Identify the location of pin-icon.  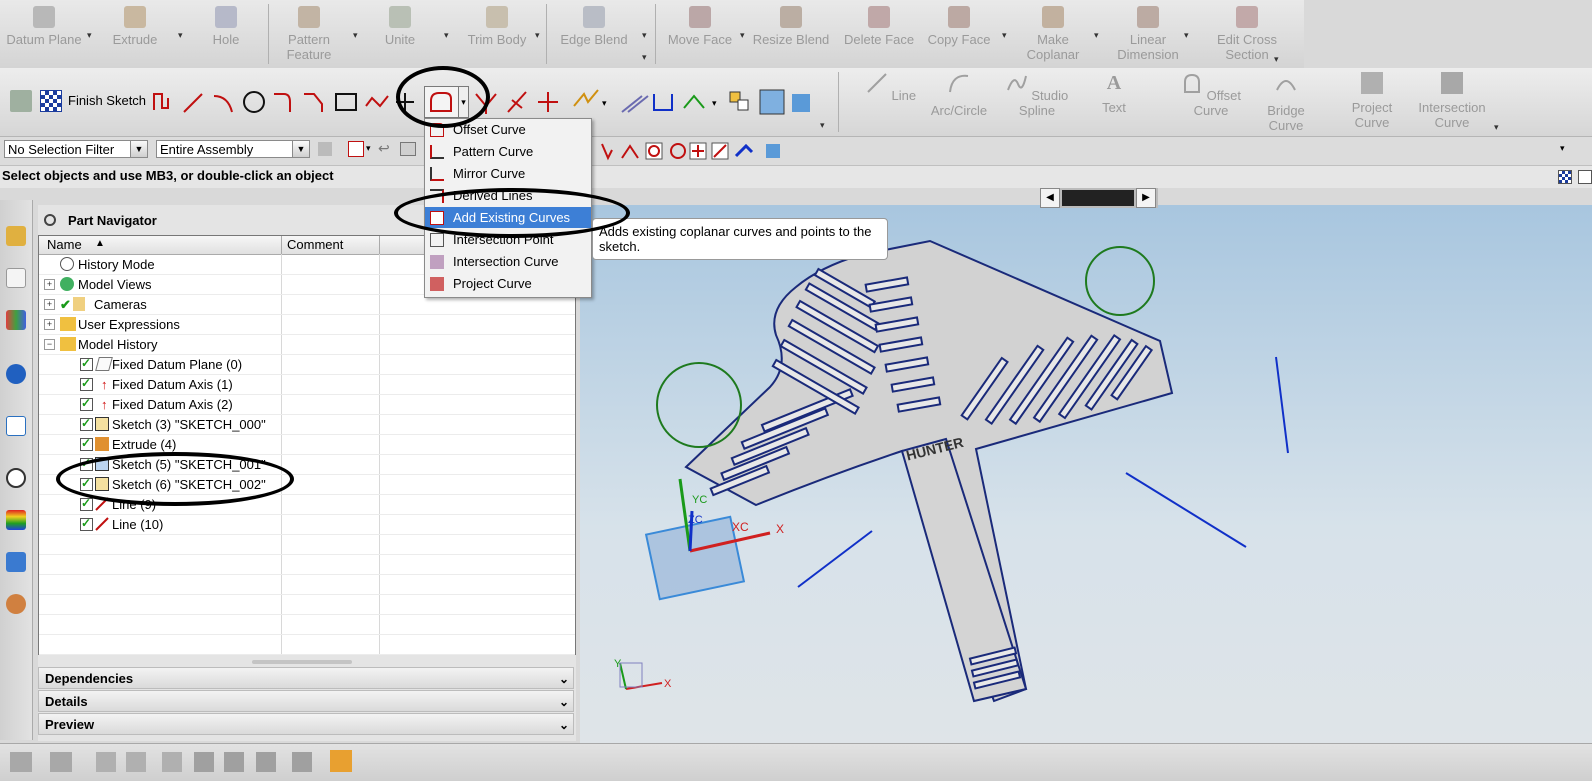
(50, 220).